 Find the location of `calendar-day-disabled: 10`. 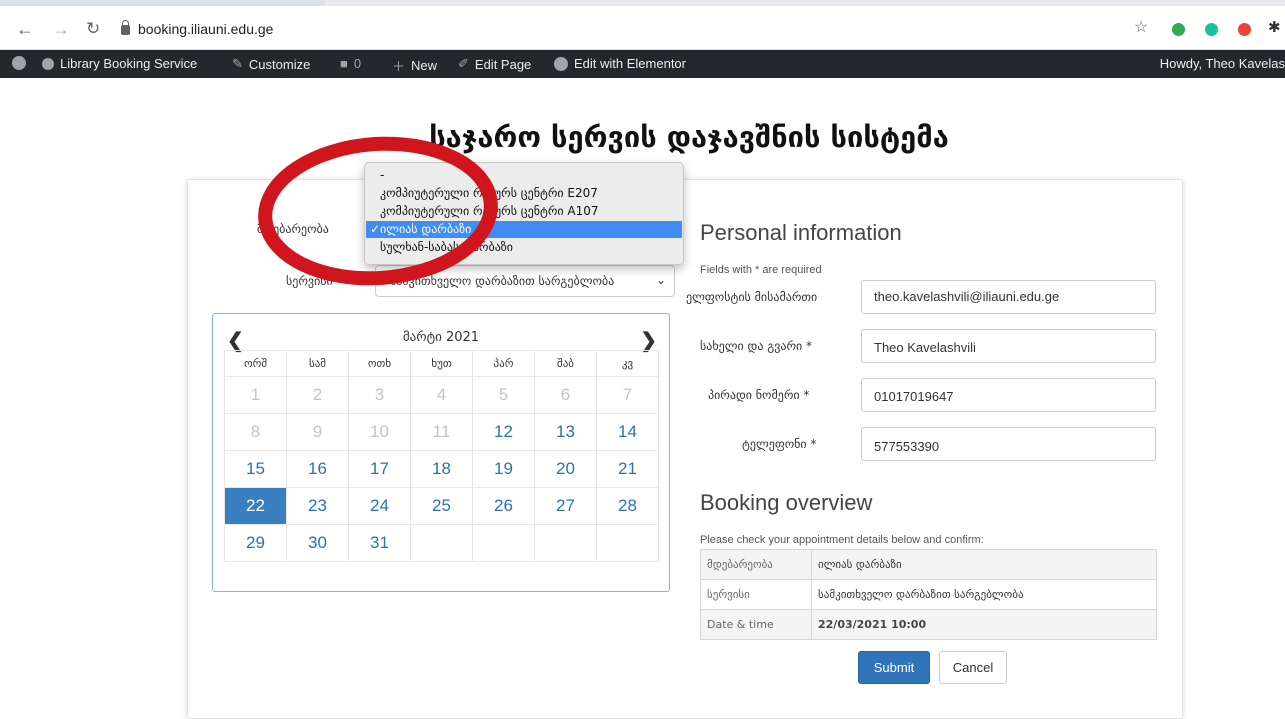

calendar-day-disabled: 10 is located at coordinates (379, 432).